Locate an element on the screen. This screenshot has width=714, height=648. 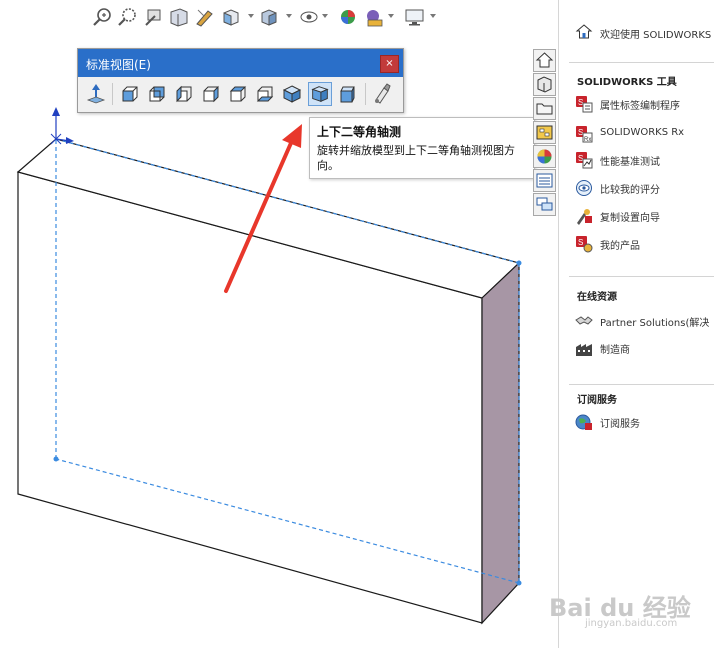
heads-up-view-toolbar is located at coordinates (268, 17).